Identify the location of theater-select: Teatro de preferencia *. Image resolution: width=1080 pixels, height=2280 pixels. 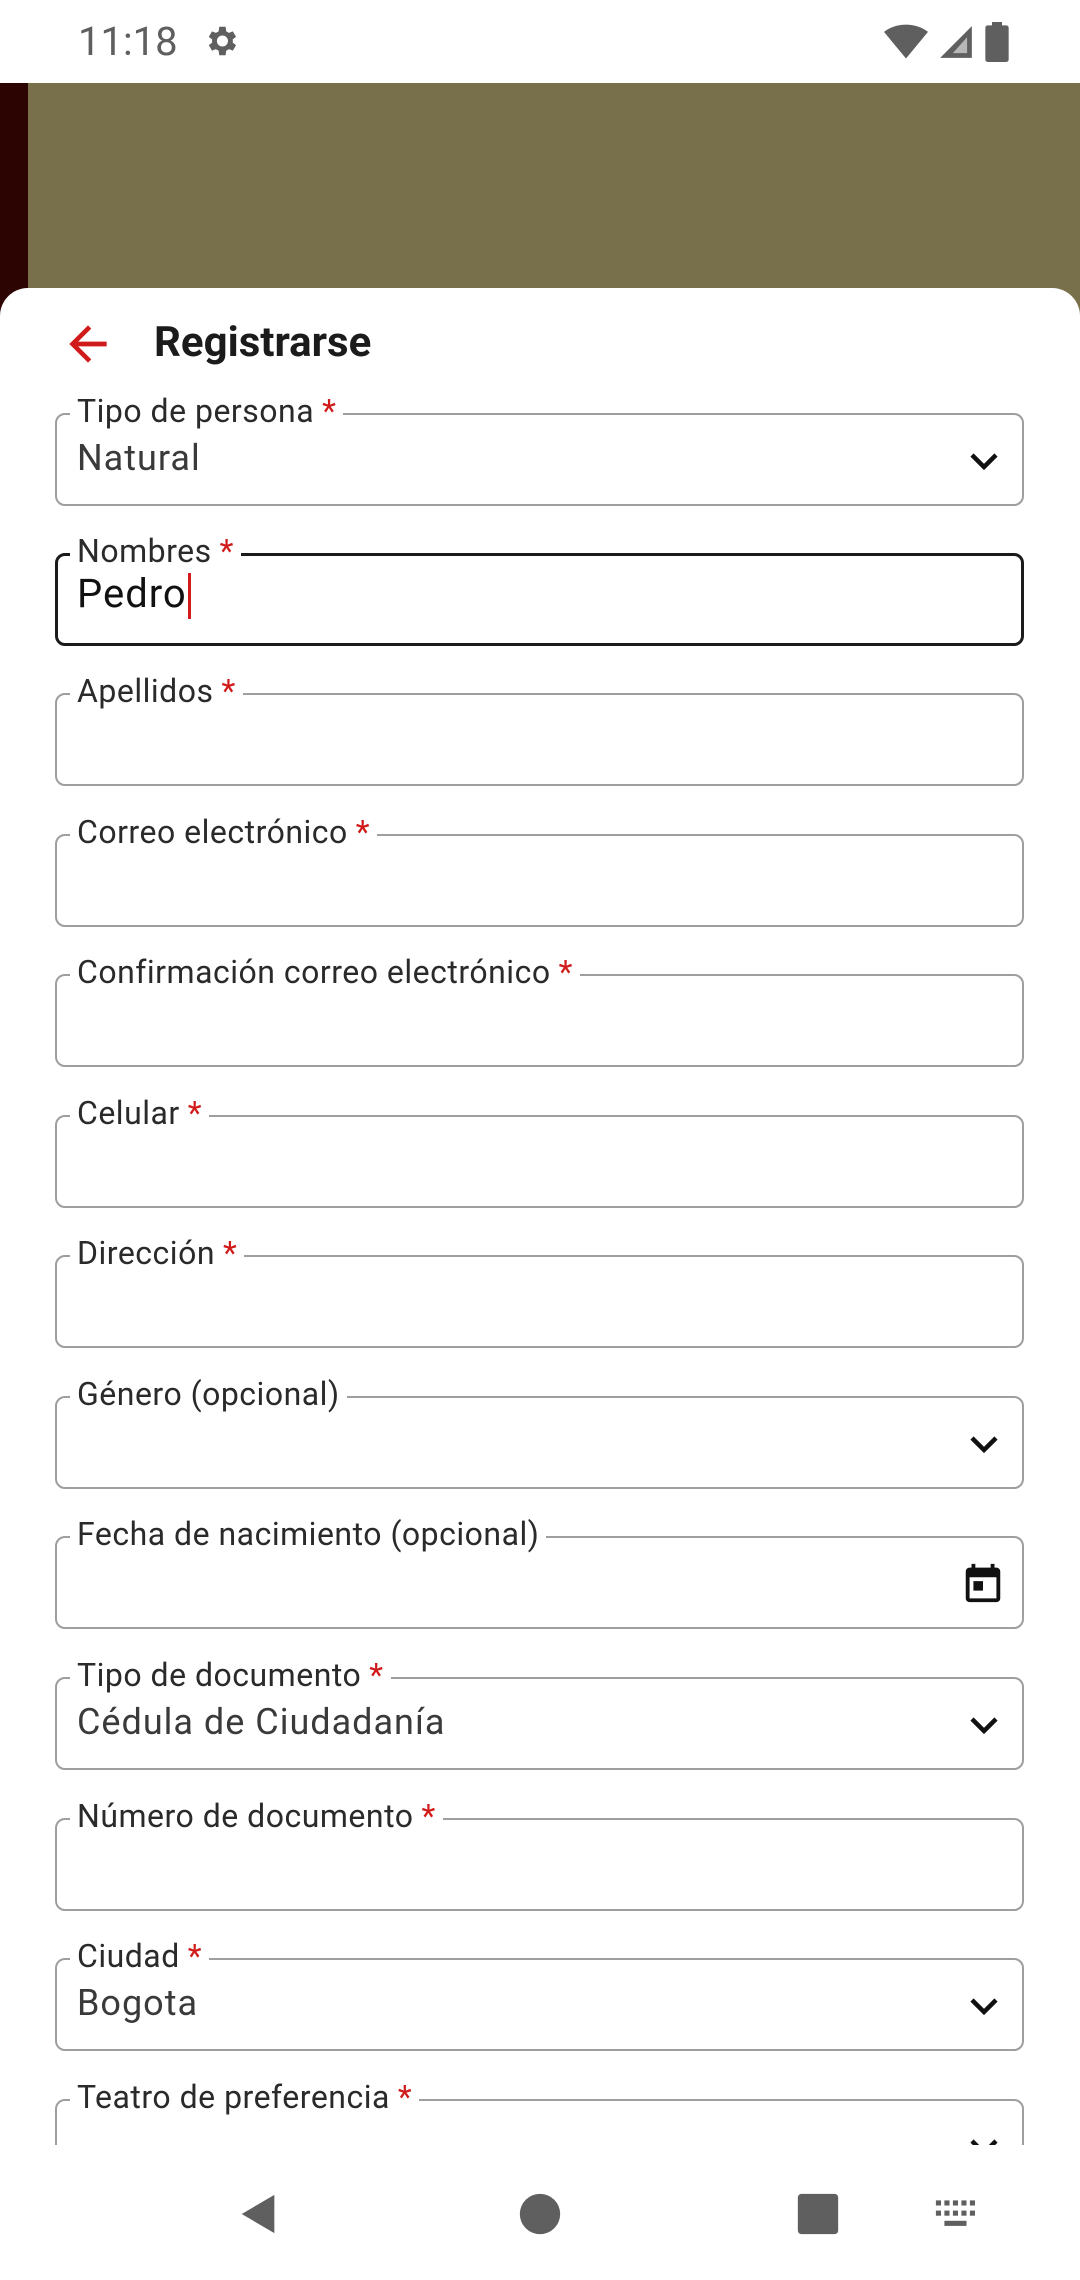
(539, 2111).